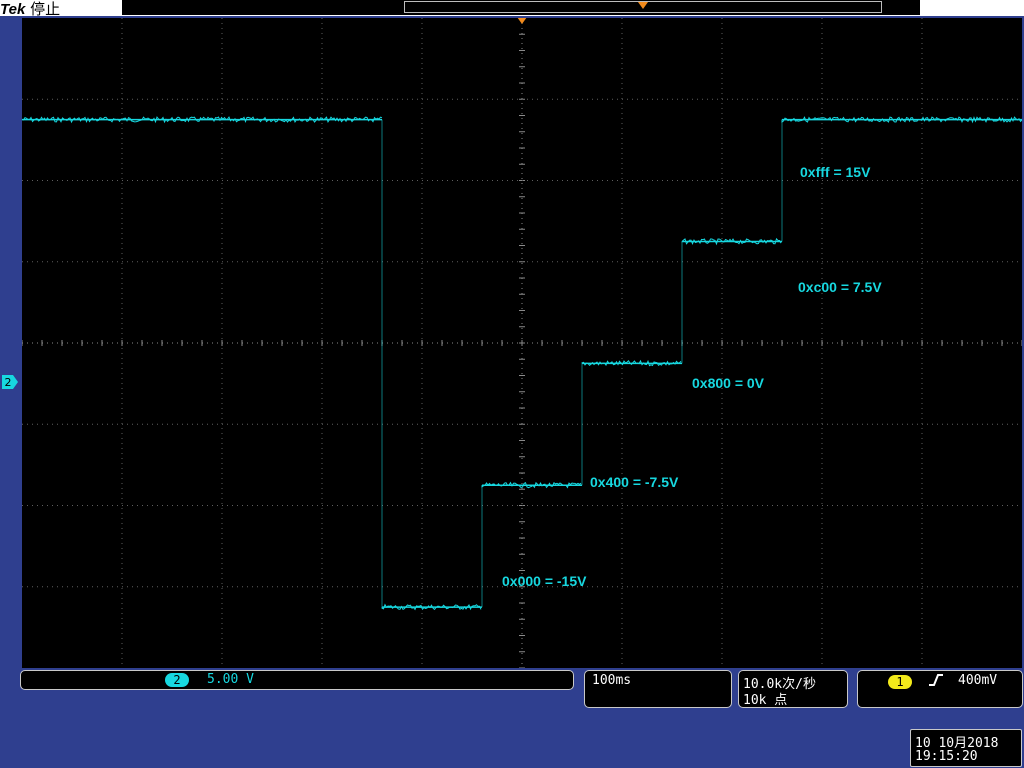  Describe the element at coordinates (230, 679) in the screenshot. I see `vertical-scale-value: 5.00 V` at that location.